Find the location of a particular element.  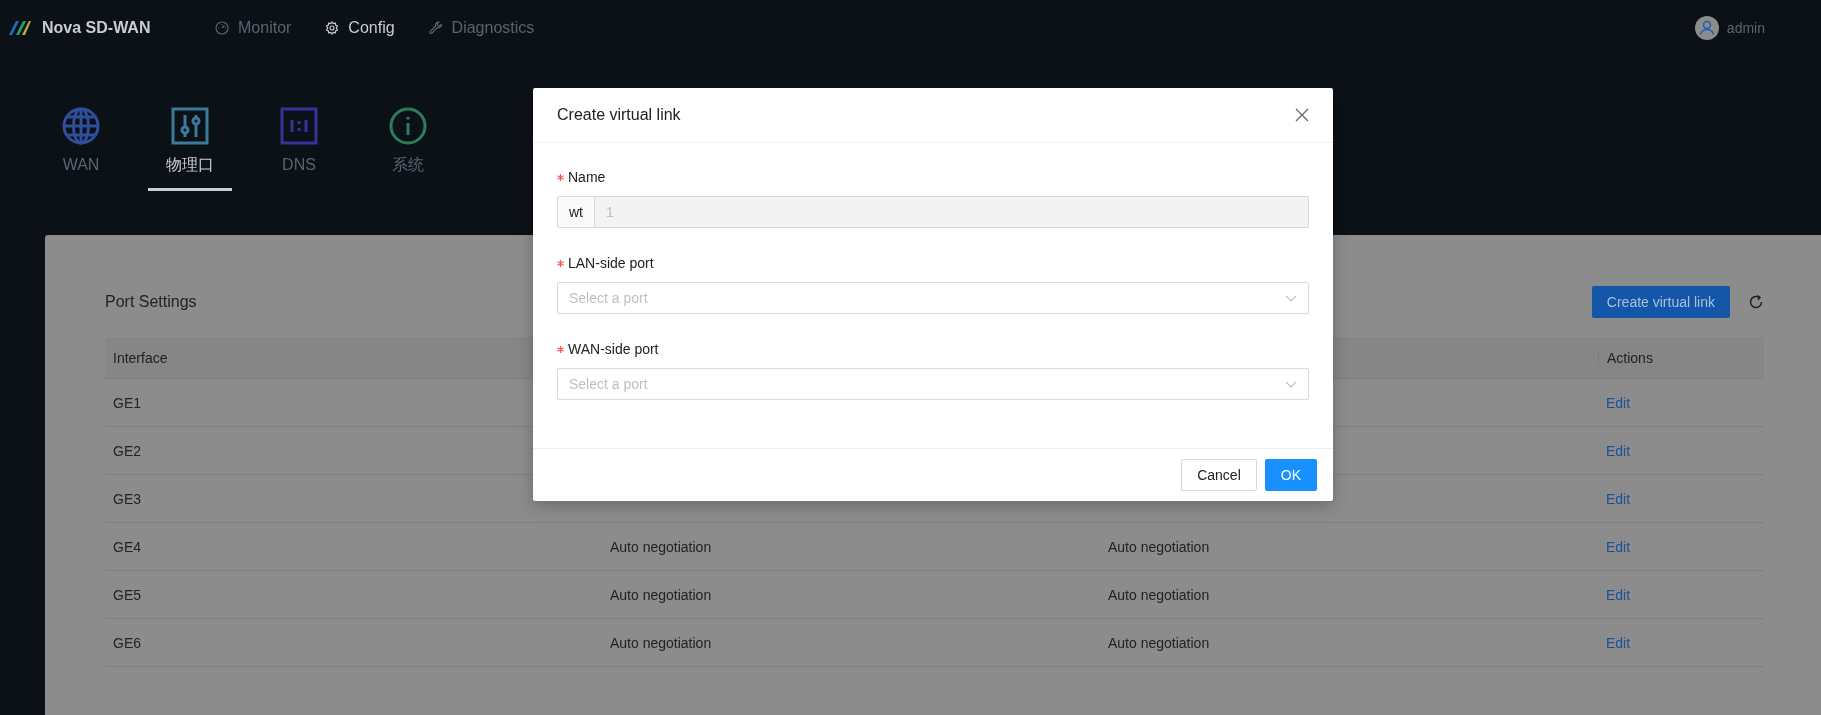

field-label: LAN-side port is located at coordinates (611, 263).